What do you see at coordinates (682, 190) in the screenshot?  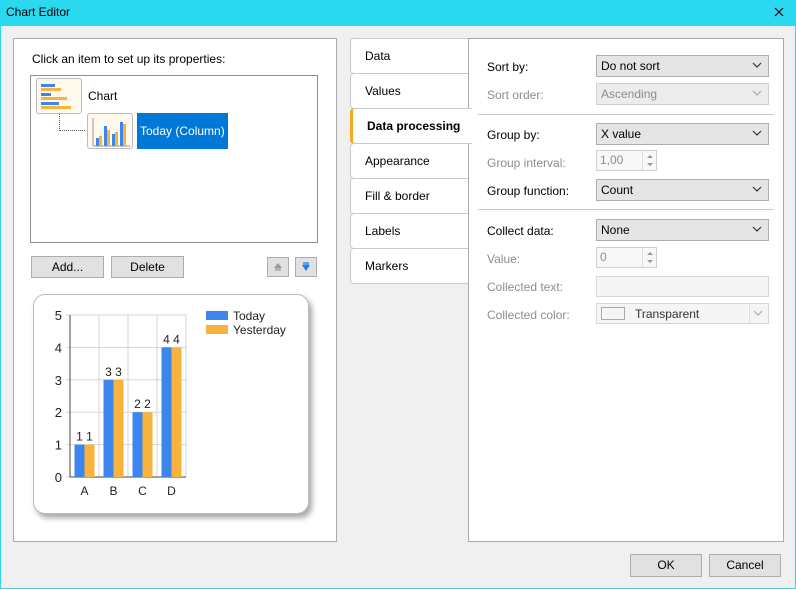 I see `group-function-select: Count` at bounding box center [682, 190].